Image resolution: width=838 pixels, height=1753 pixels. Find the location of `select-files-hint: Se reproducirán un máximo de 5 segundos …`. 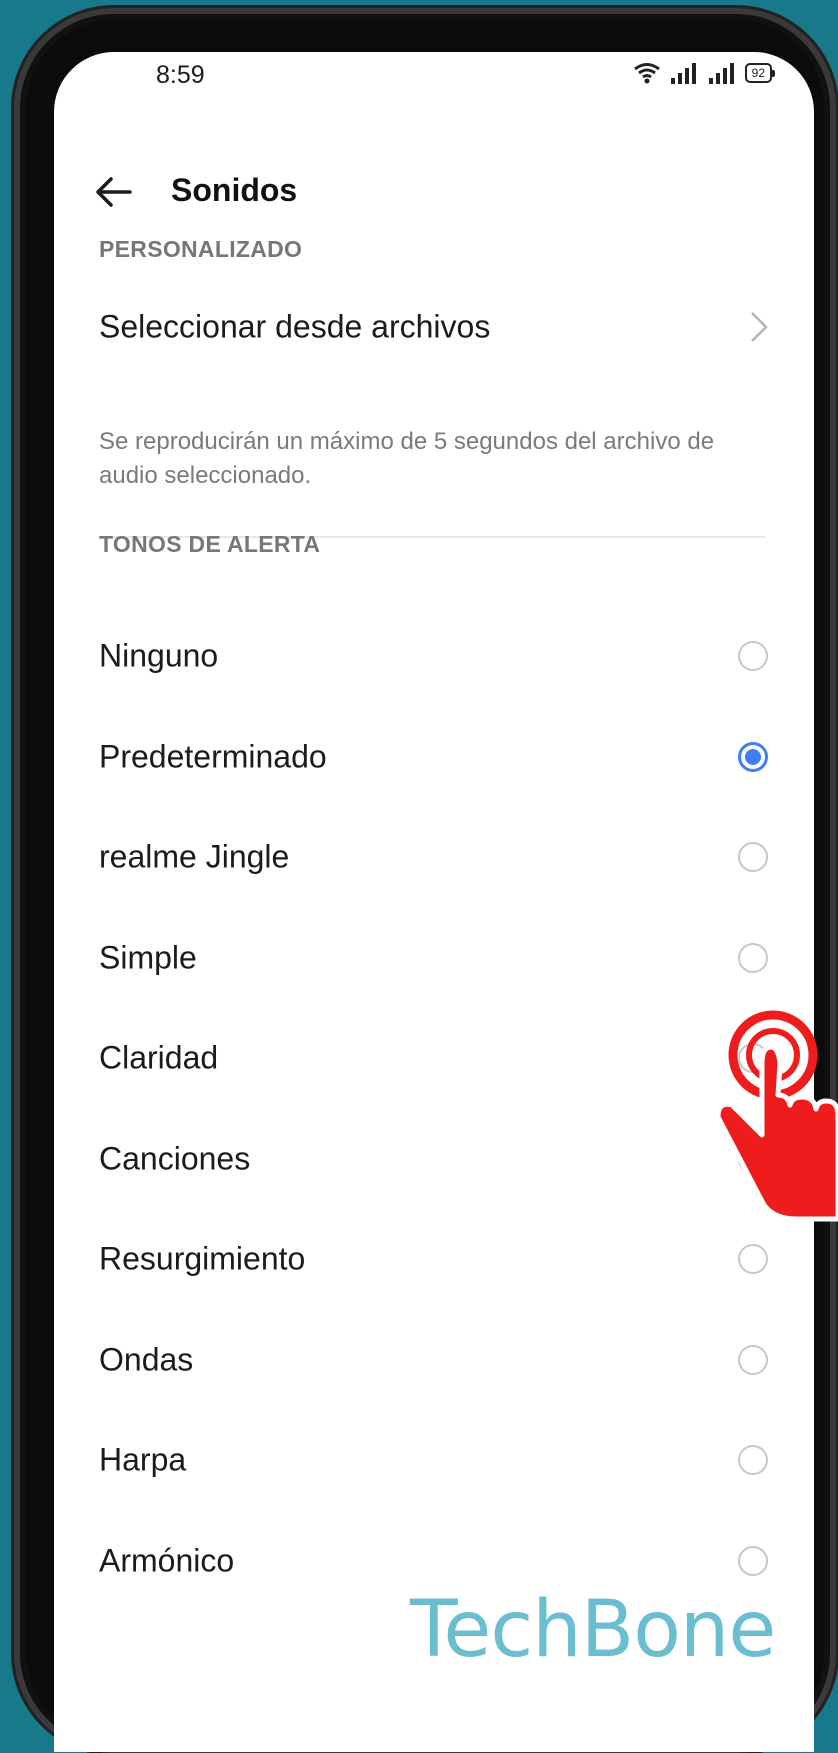

select-files-hint: Se reproducirán un máximo de 5 segundos … is located at coordinates (407, 458).